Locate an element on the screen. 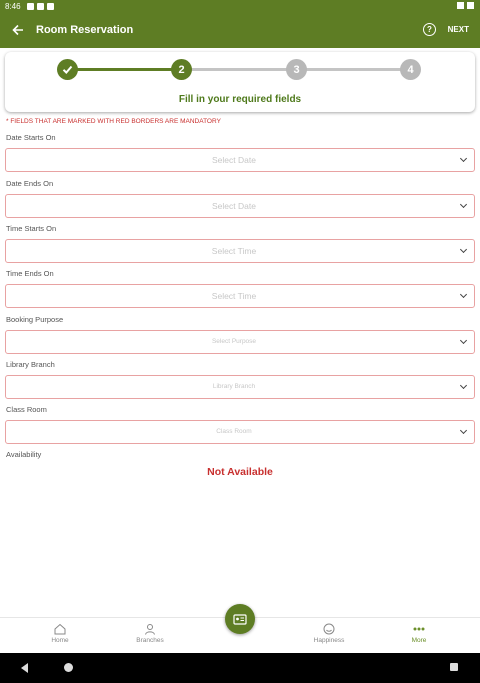 The image size is (480, 683). date-end-label: Date Ends On is located at coordinates (30, 183).